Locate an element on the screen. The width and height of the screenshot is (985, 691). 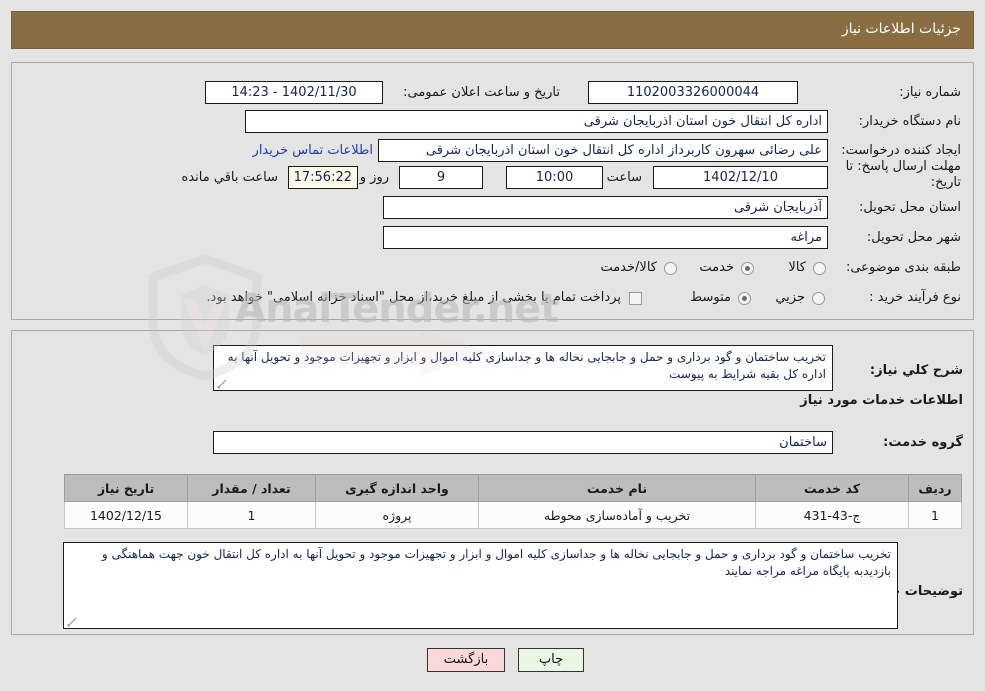
announce-datetime-label: تاریخ و ساعت اعلان عمومی: is located at coordinates (481, 92).